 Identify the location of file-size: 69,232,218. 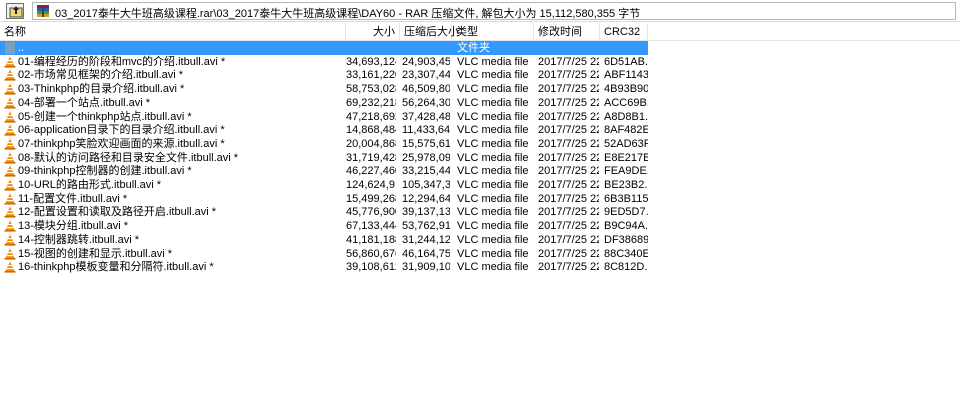
(371, 102).